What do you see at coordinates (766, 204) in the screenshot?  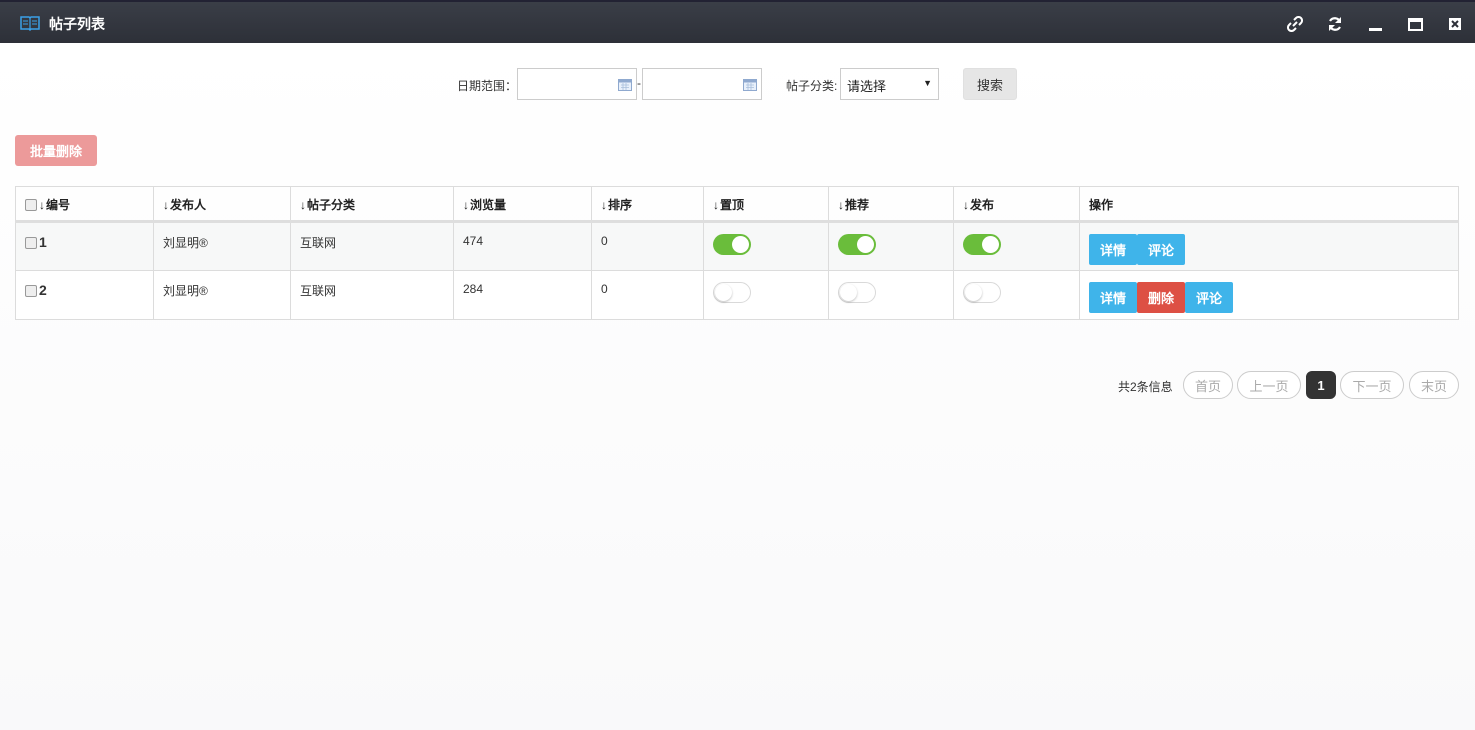 I see `header-pinned: ↓置顶` at bounding box center [766, 204].